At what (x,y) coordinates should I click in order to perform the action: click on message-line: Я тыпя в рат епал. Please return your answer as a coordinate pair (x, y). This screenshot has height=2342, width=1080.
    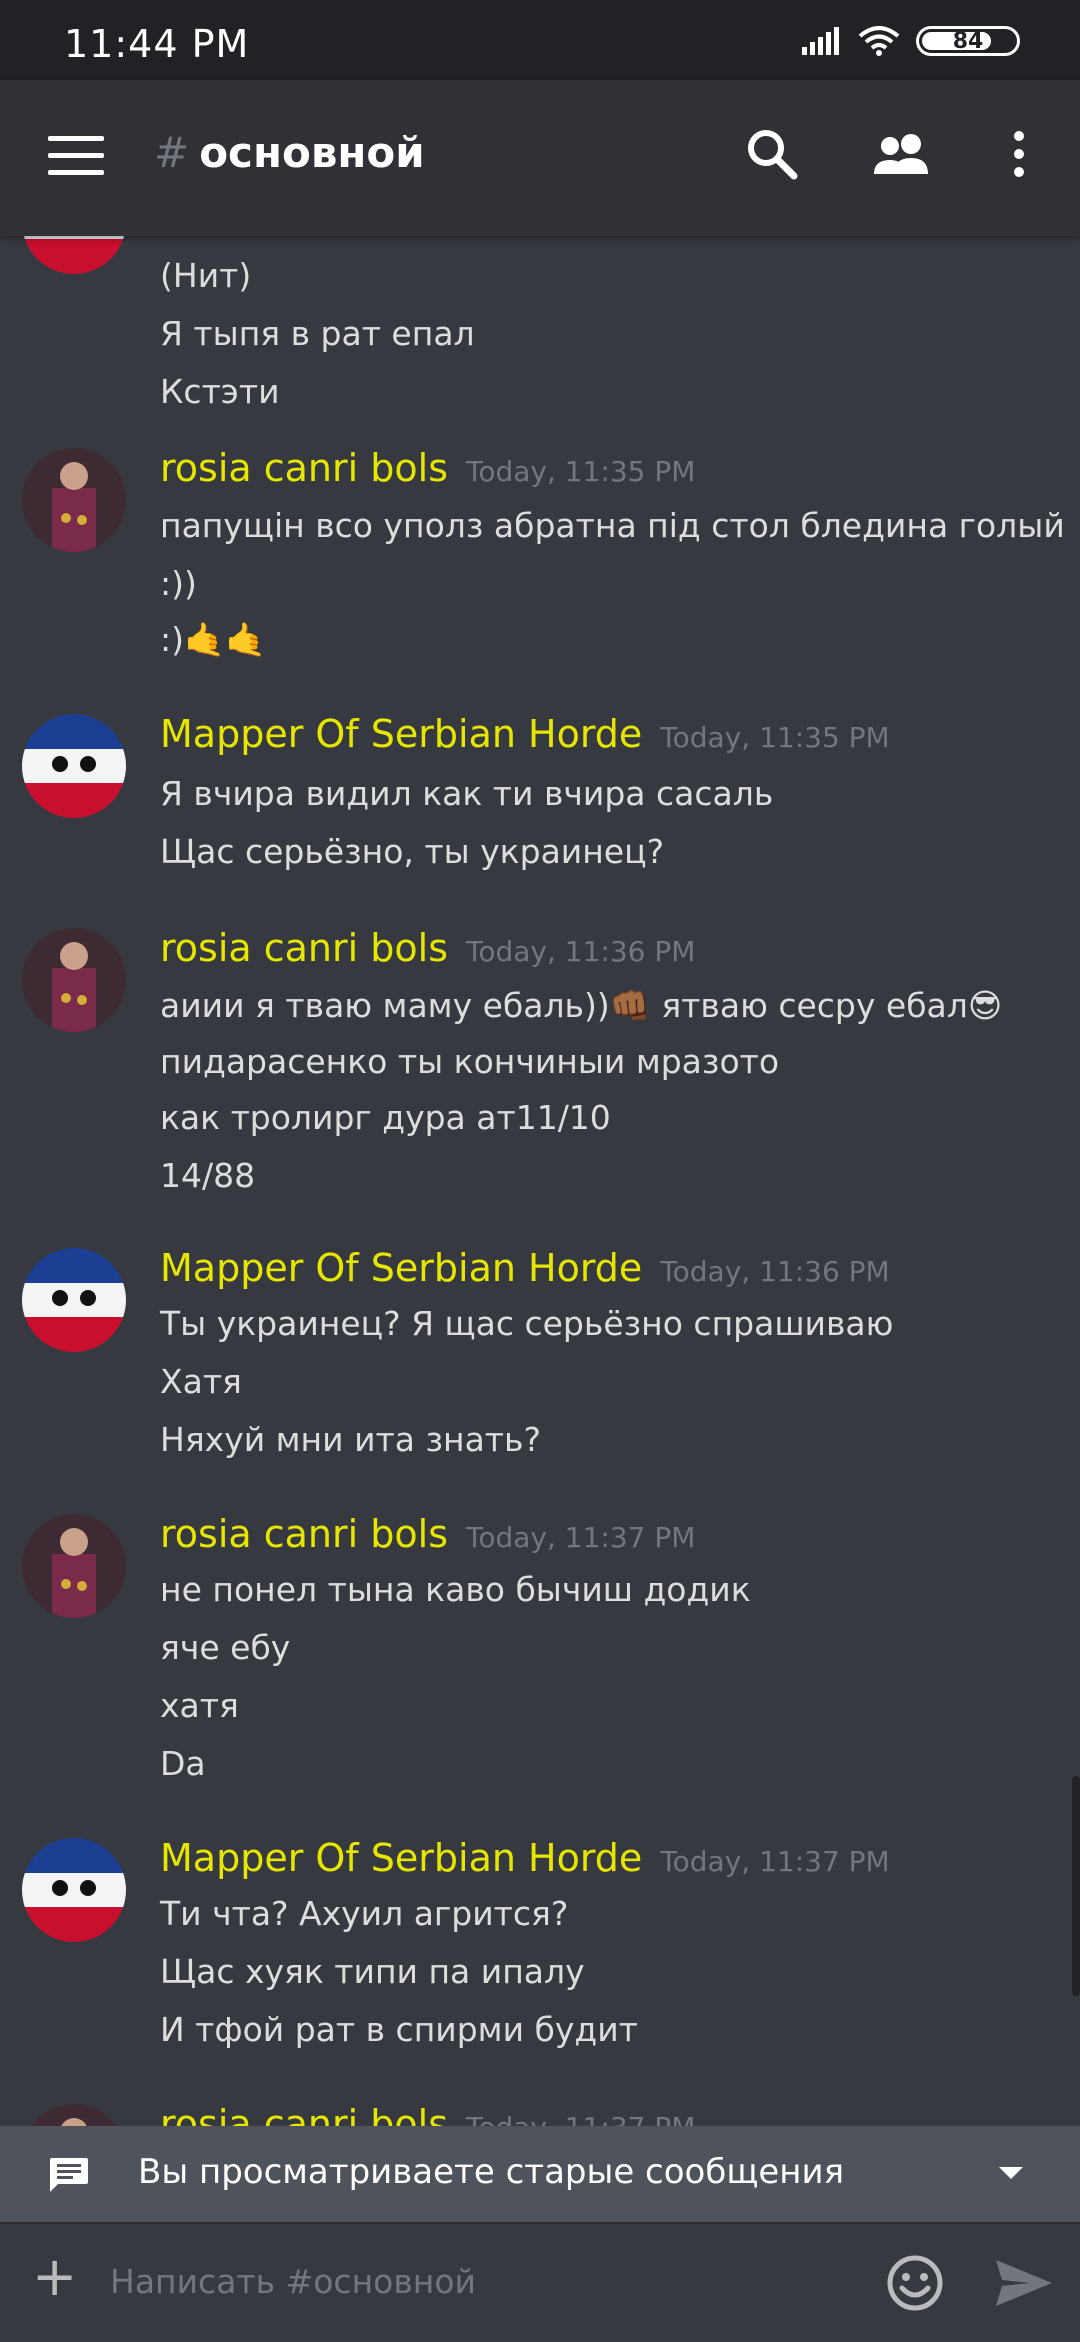
    Looking at the image, I should click on (317, 333).